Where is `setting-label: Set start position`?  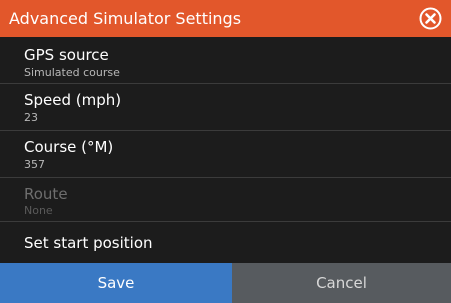
setting-label: Set start position is located at coordinates (88, 243).